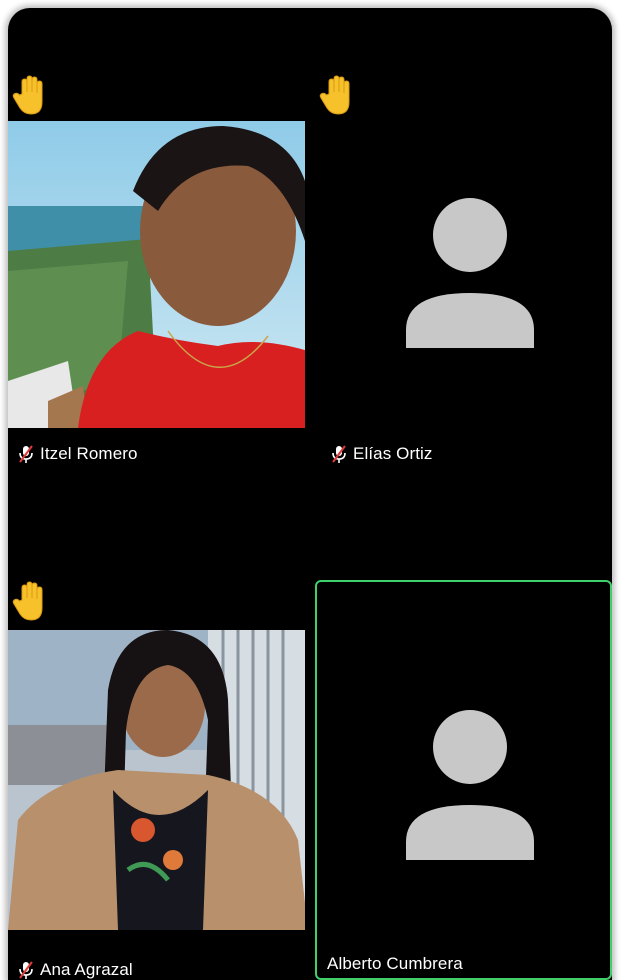 The image size is (621, 980). I want to click on participant-name: Elías Ortiz, so click(393, 453).